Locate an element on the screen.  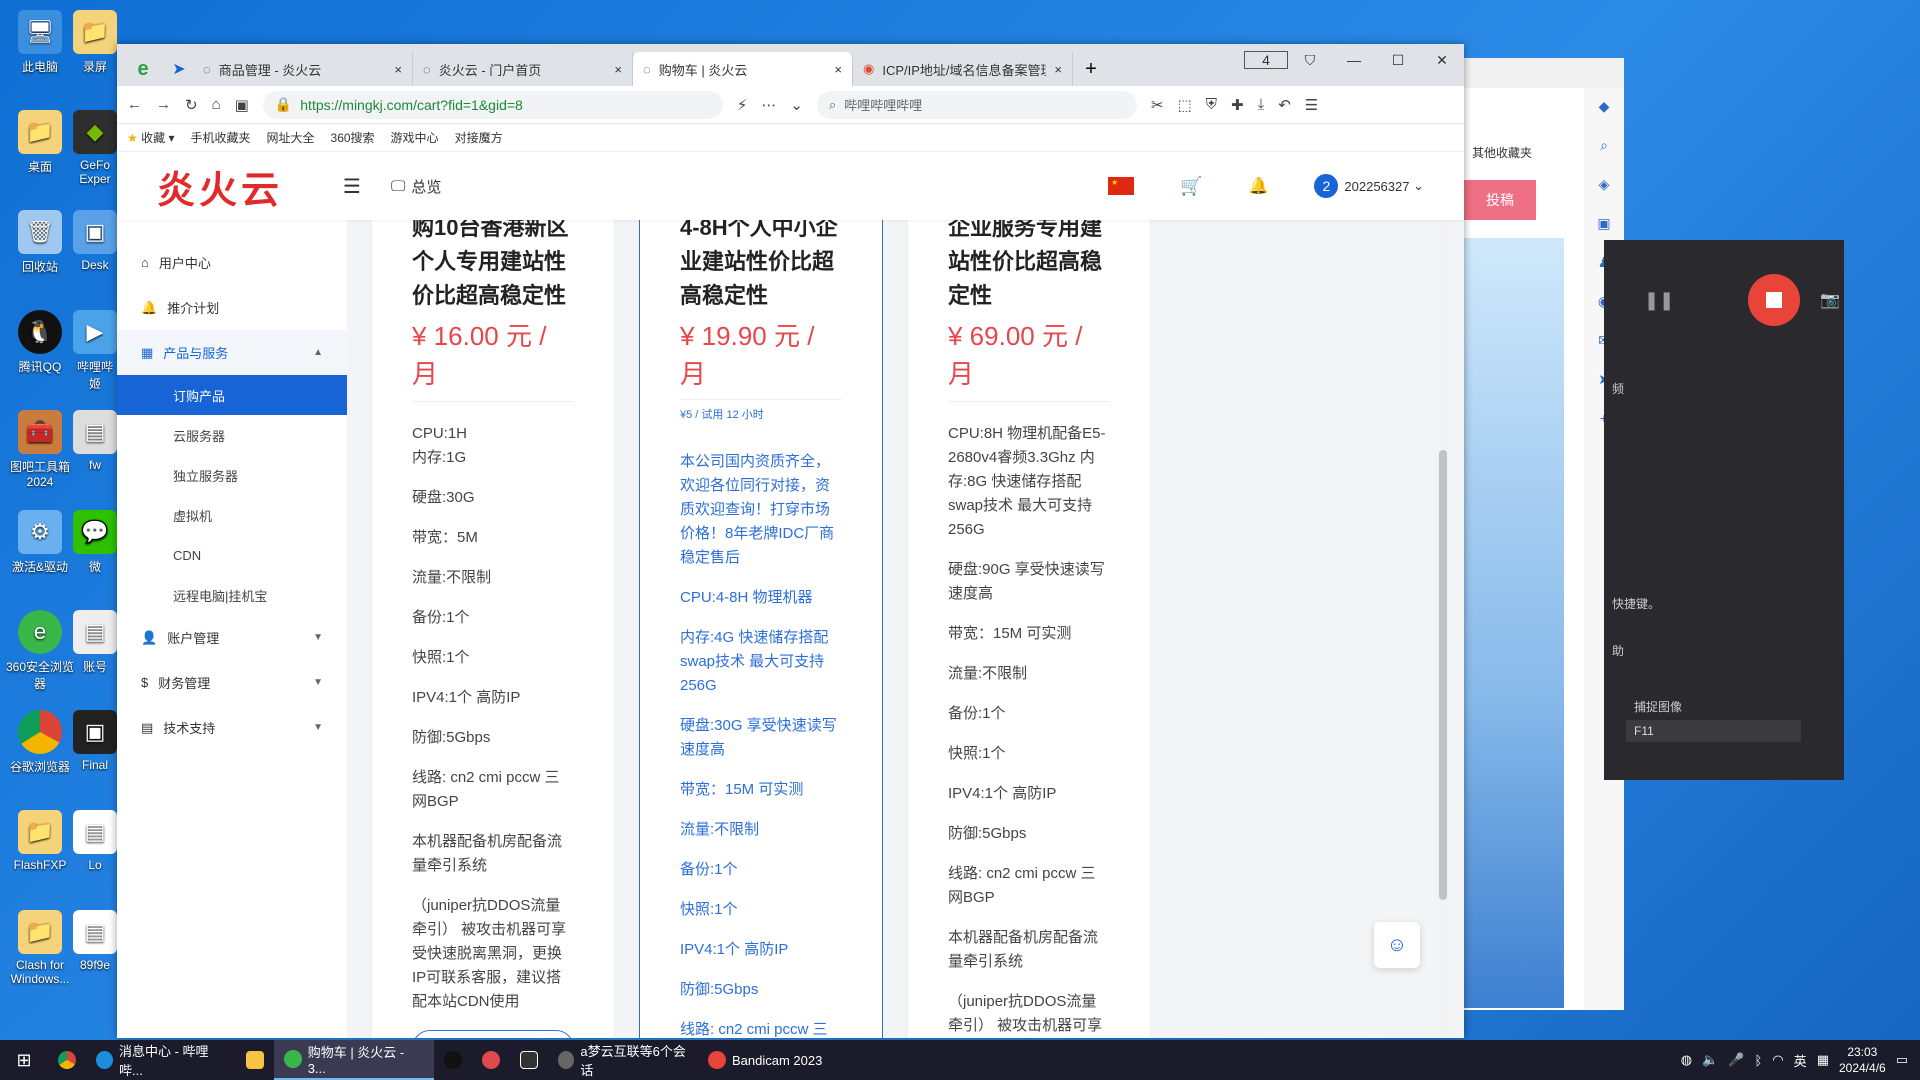
sidebar-item-referral: 🔔 推介计划 is located at coordinates (232, 307).